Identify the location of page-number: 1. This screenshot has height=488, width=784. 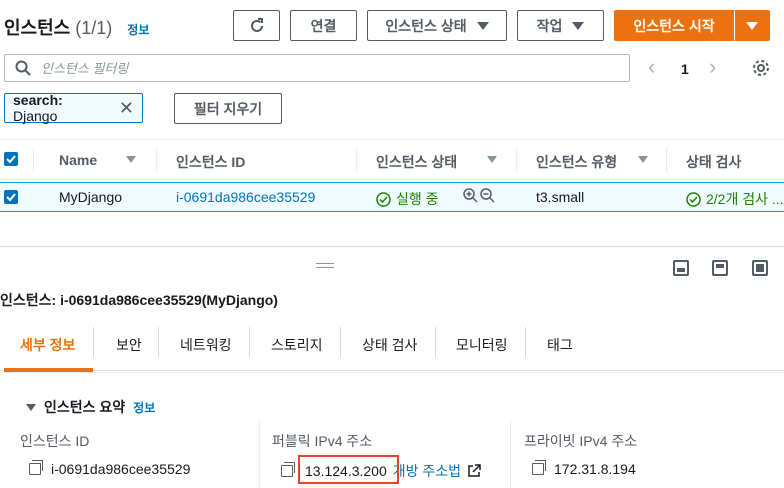
(685, 69).